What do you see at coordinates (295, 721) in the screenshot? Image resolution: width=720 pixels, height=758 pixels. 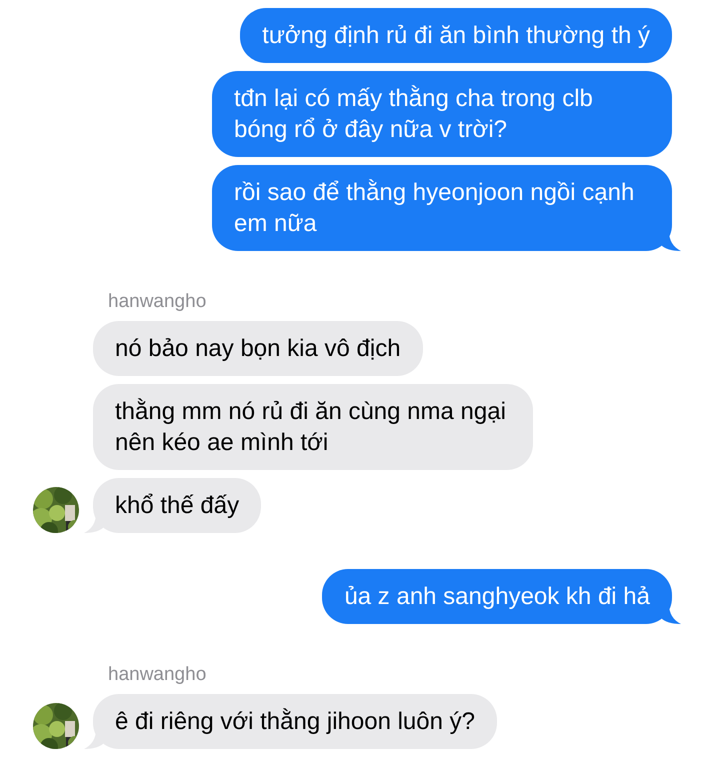 I see `received-message: ê đi riêng với thằng jihoon luôn ý?` at bounding box center [295, 721].